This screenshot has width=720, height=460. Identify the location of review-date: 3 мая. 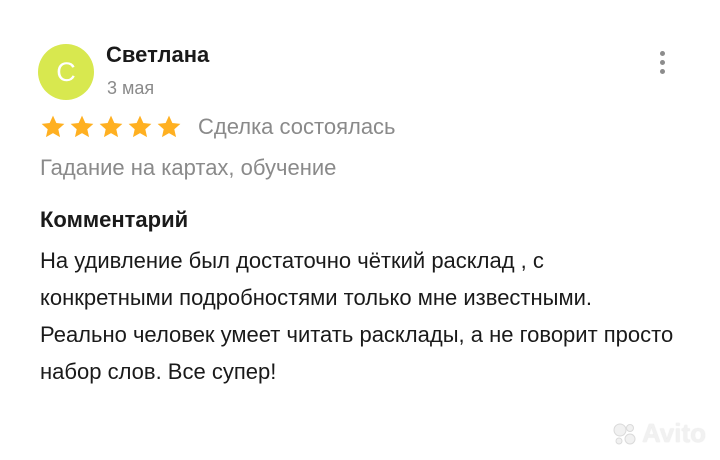
(131, 88).